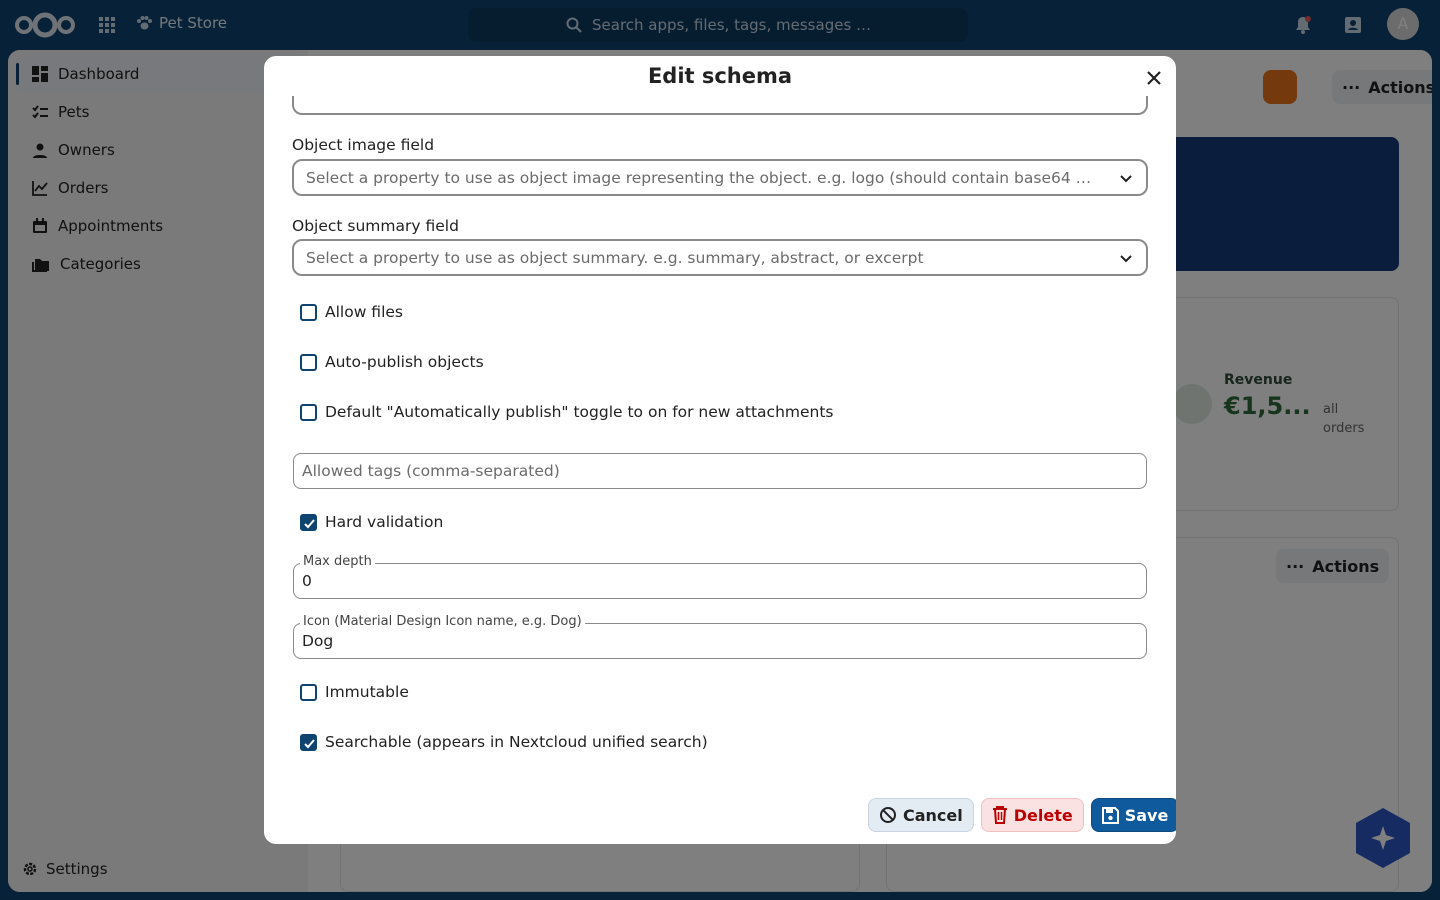  What do you see at coordinates (720, 76) in the screenshot?
I see `dialog-title: Edit schema` at bounding box center [720, 76].